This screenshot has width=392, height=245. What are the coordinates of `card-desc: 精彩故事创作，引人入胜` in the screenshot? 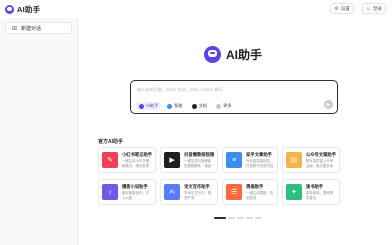 It's located at (136, 195).